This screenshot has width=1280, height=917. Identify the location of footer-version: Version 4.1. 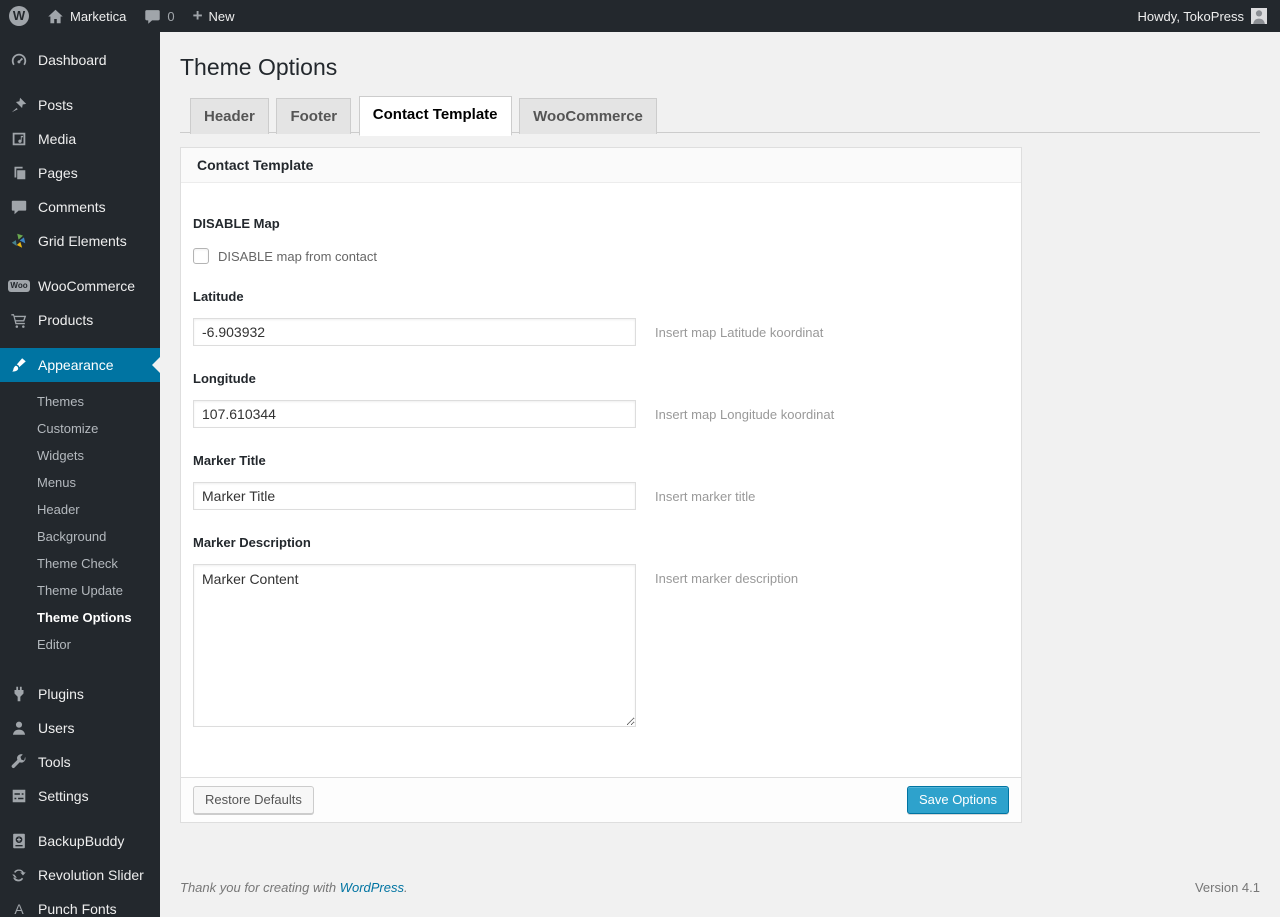
(1227, 887).